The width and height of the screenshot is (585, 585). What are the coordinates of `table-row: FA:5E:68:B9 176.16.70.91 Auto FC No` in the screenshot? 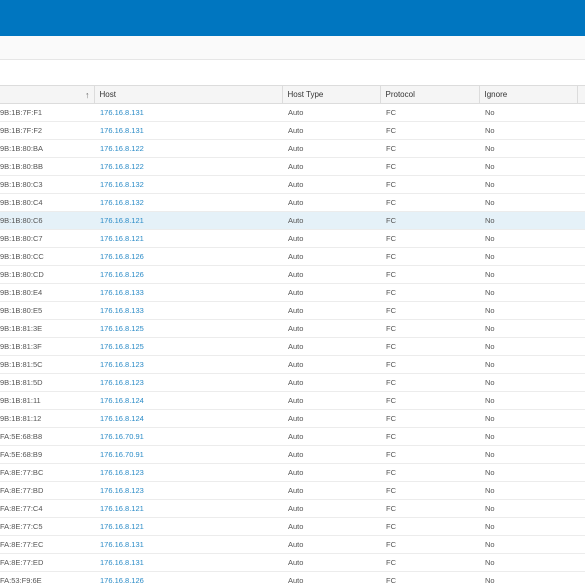 It's located at (292, 454).